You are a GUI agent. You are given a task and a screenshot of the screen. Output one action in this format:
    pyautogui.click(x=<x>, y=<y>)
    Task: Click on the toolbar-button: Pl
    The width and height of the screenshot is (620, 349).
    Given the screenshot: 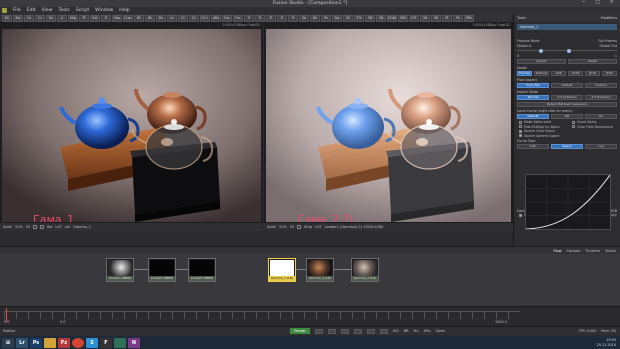 What is the action you would take?
    pyautogui.click(x=84, y=18)
    